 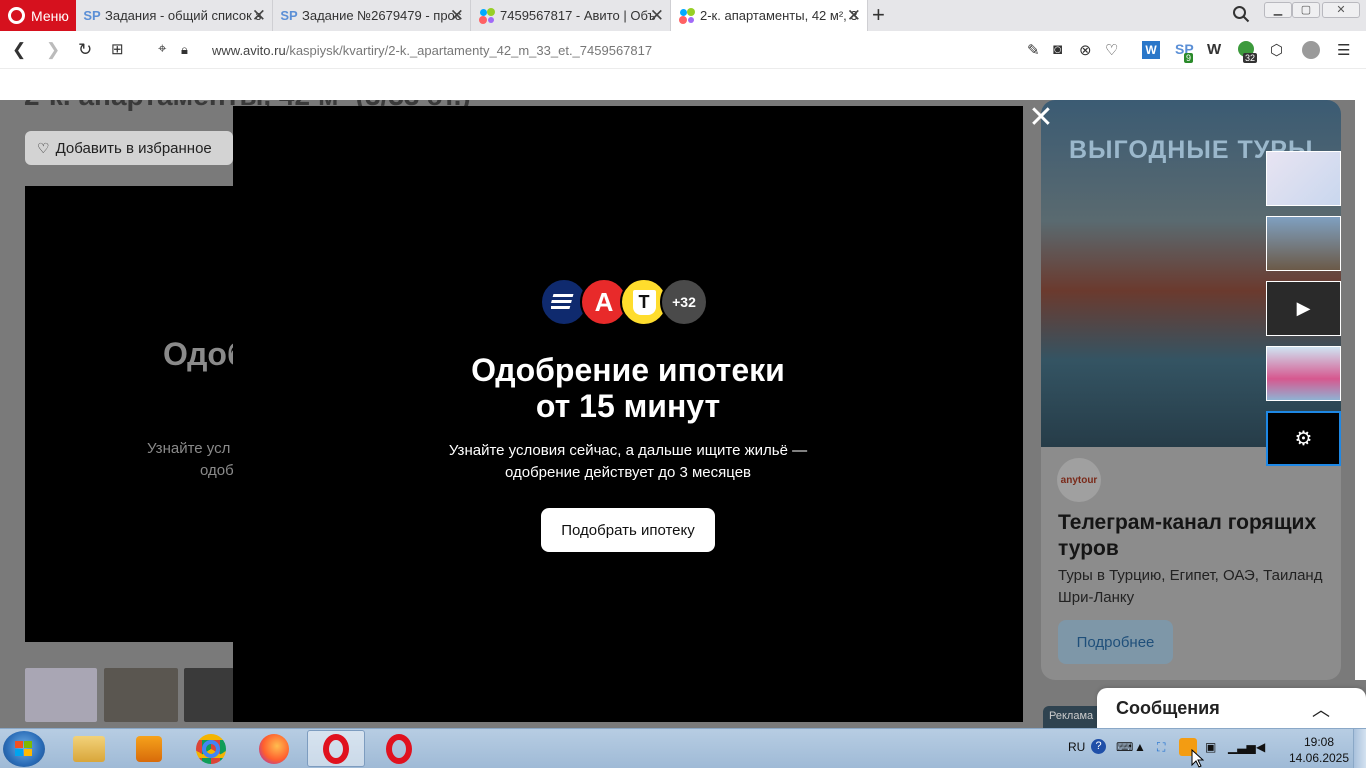 I want to click on ad-brand-logo: anytour, so click(x=1079, y=480).